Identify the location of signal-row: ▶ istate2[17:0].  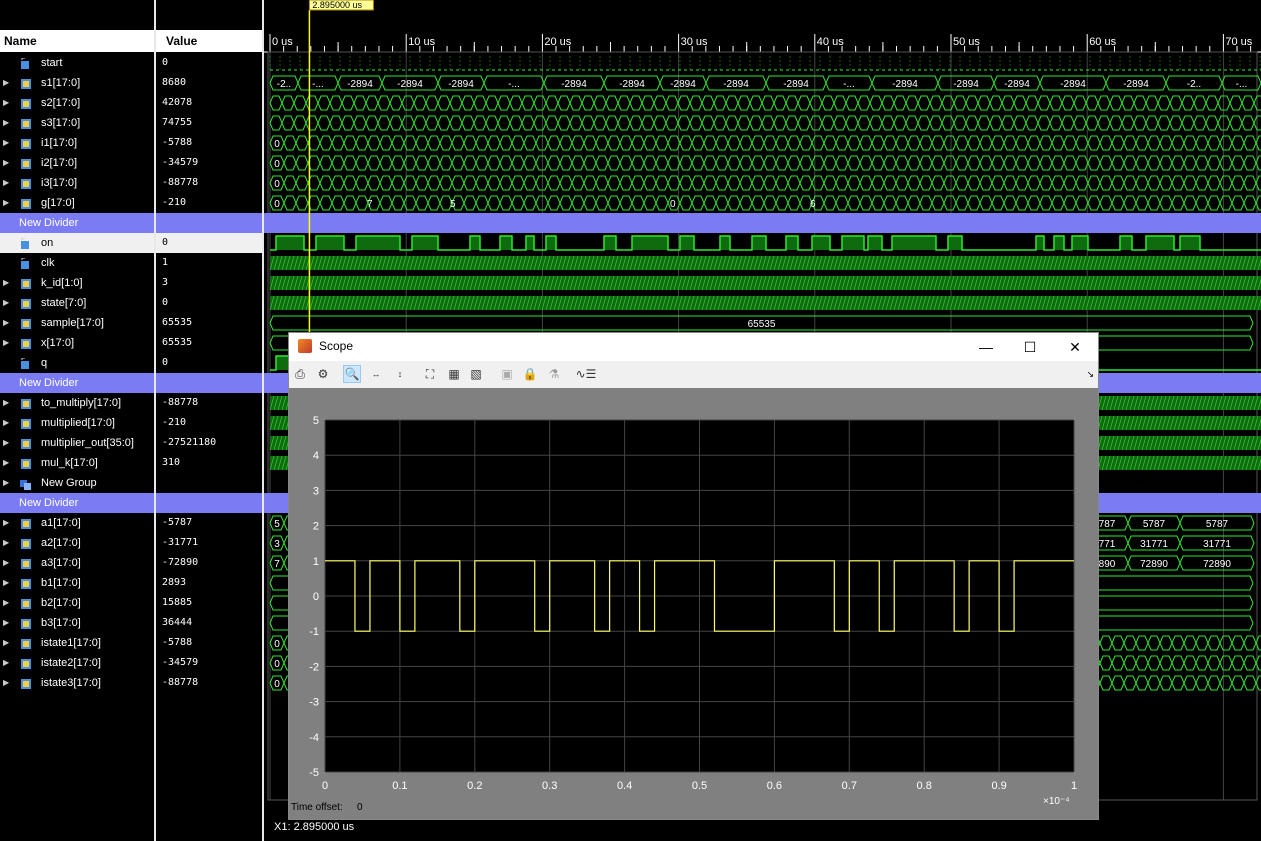
(77, 663).